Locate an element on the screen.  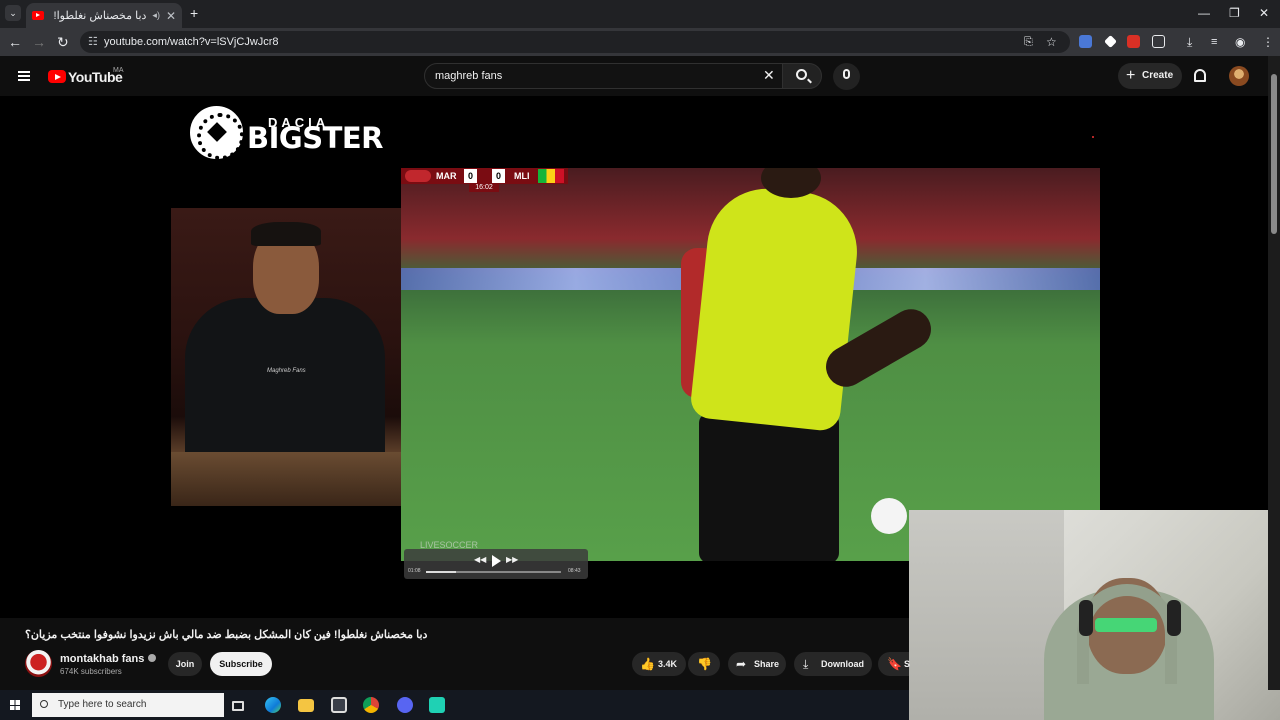
speaker-icon: ◂) is located at coordinates (156, 15).